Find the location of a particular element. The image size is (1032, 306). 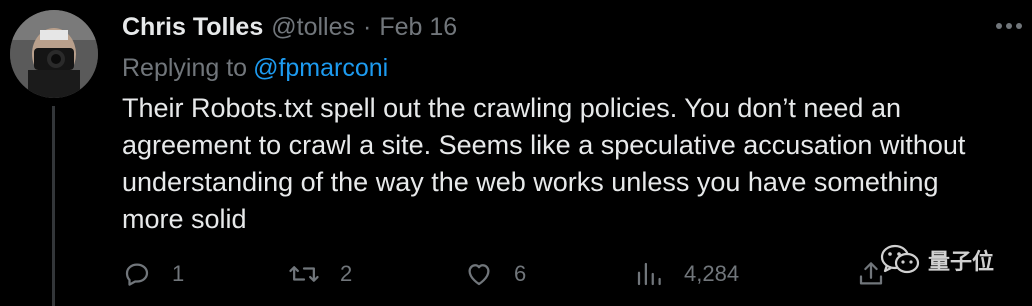

like-button: 6 is located at coordinates (495, 274).